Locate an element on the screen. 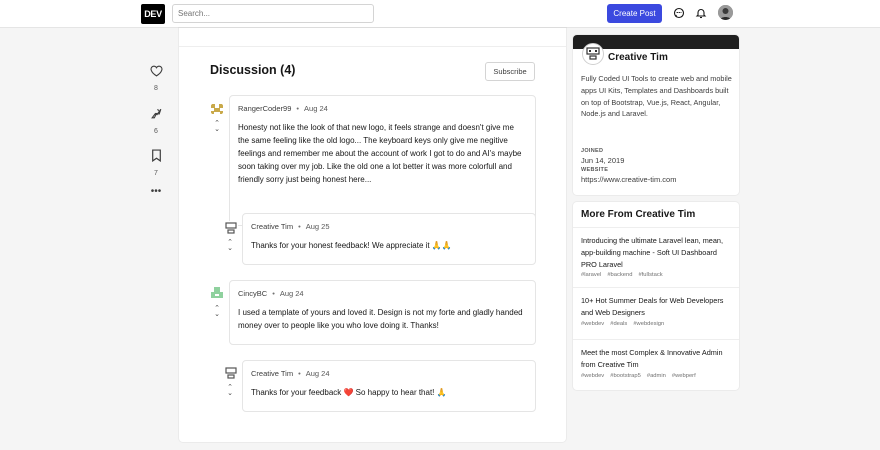 The width and height of the screenshot is (880, 450). bookmark-icon is located at coordinates (156, 158).